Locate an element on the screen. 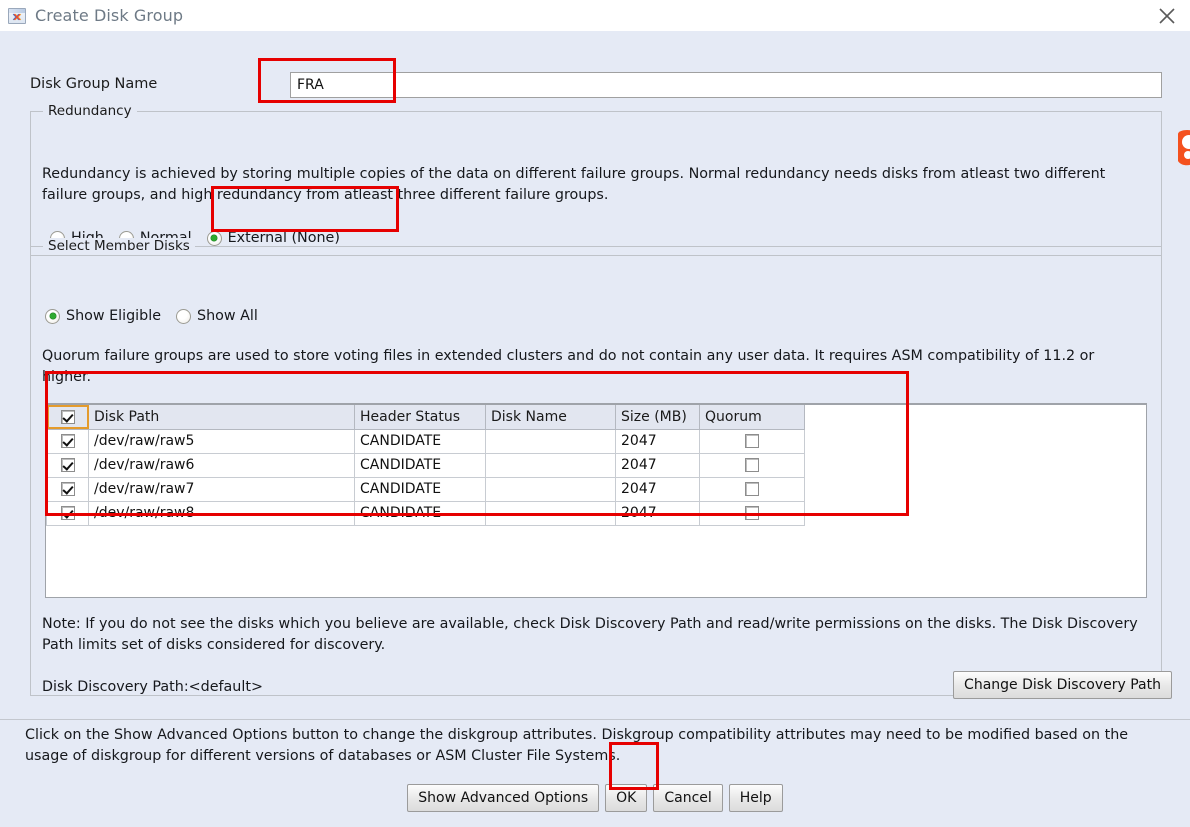 This screenshot has height=827, width=1190. filter-option-show-all-label: Show All is located at coordinates (227, 316).